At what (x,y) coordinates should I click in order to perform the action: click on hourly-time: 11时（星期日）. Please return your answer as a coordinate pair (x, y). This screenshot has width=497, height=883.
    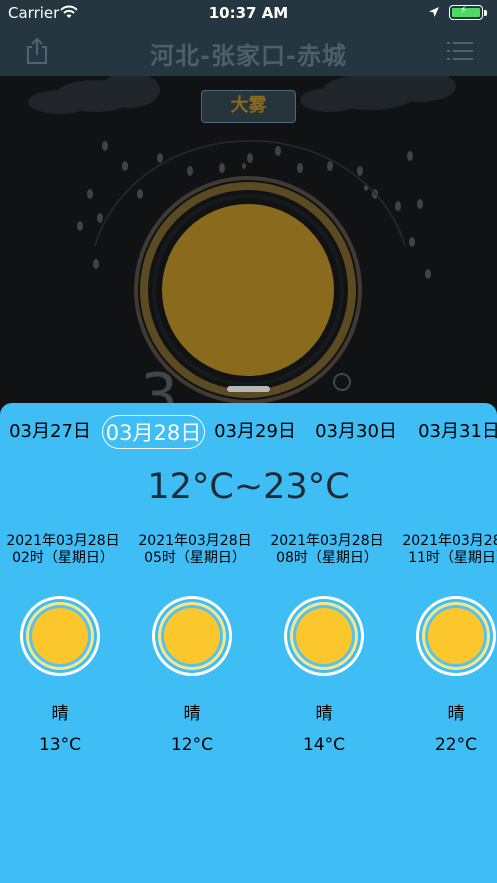
    Looking at the image, I should click on (452, 558).